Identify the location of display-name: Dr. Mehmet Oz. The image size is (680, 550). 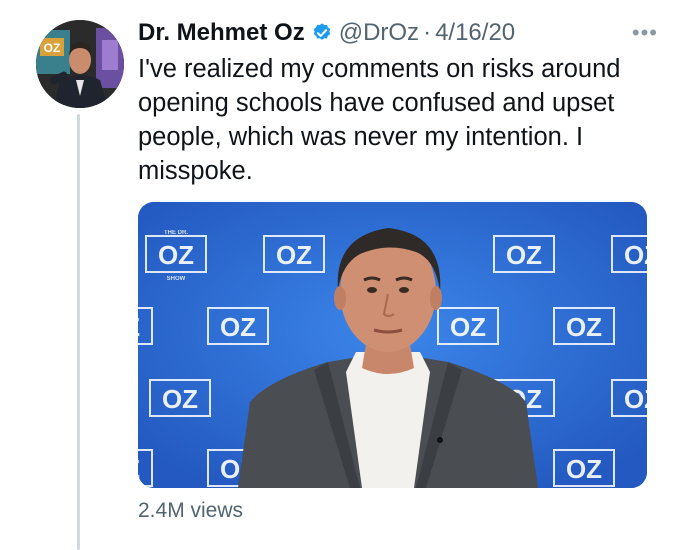
(221, 33).